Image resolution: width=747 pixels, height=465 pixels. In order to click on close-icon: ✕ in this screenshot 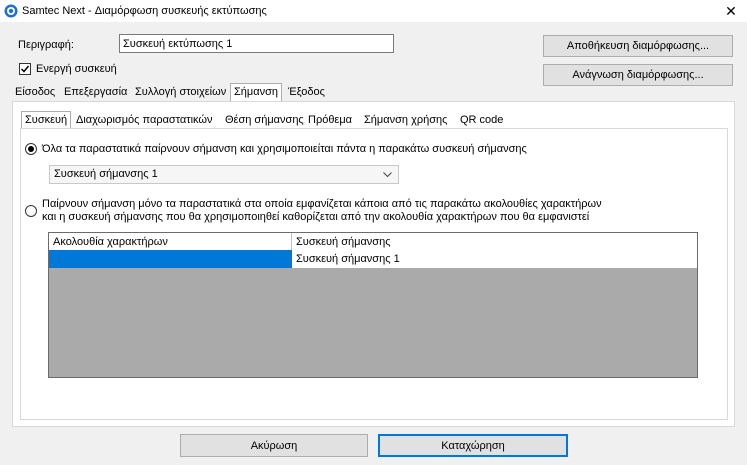, I will do `click(731, 11)`.